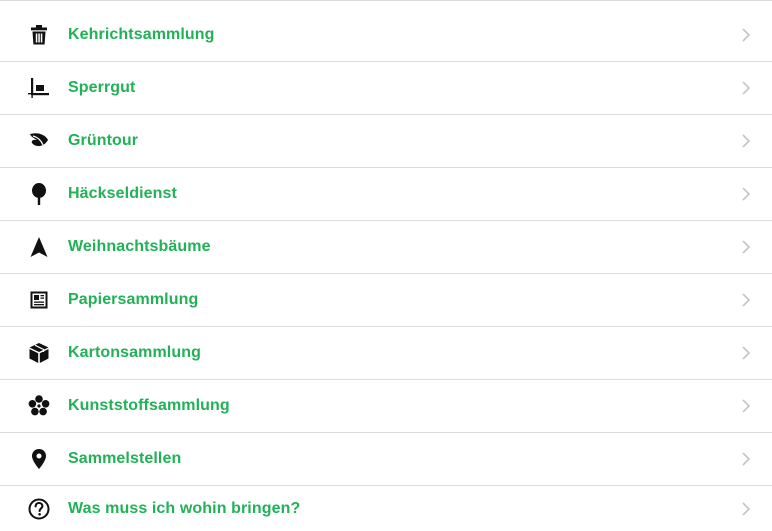 This screenshot has width=772, height=531. What do you see at coordinates (103, 140) in the screenshot?
I see `list-item-label: Grüntour` at bounding box center [103, 140].